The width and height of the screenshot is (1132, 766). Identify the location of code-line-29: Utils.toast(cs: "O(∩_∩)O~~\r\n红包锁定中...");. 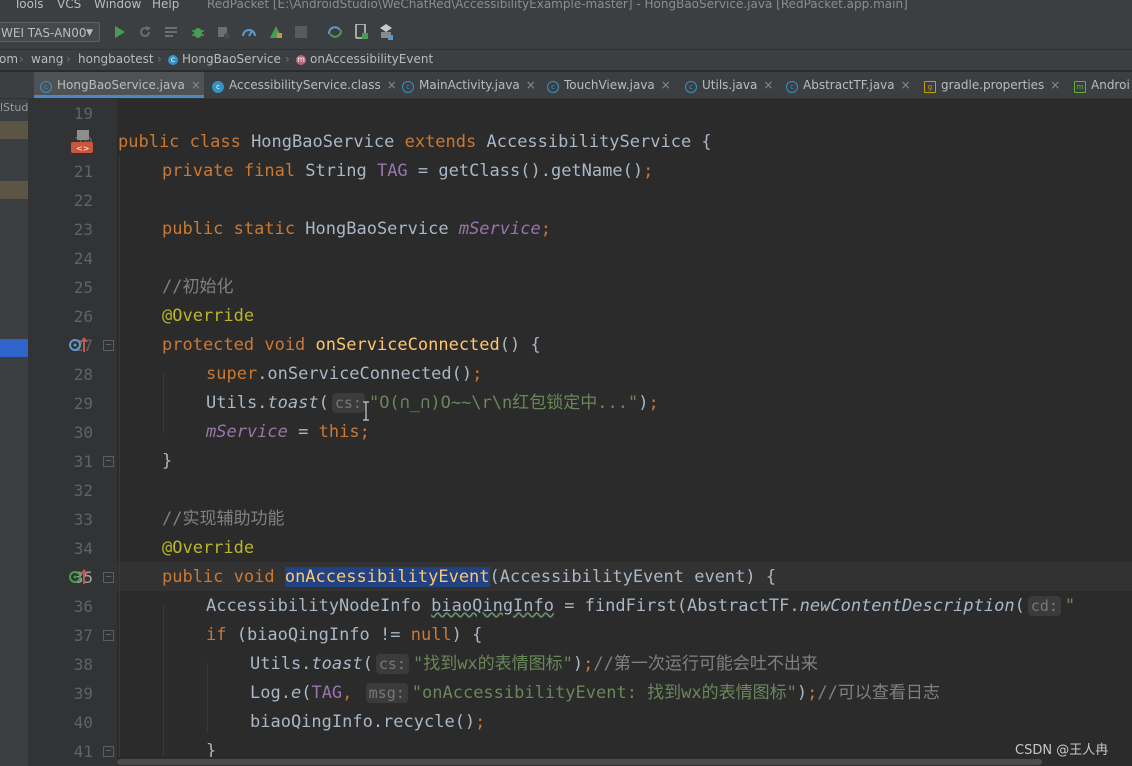
(432, 403).